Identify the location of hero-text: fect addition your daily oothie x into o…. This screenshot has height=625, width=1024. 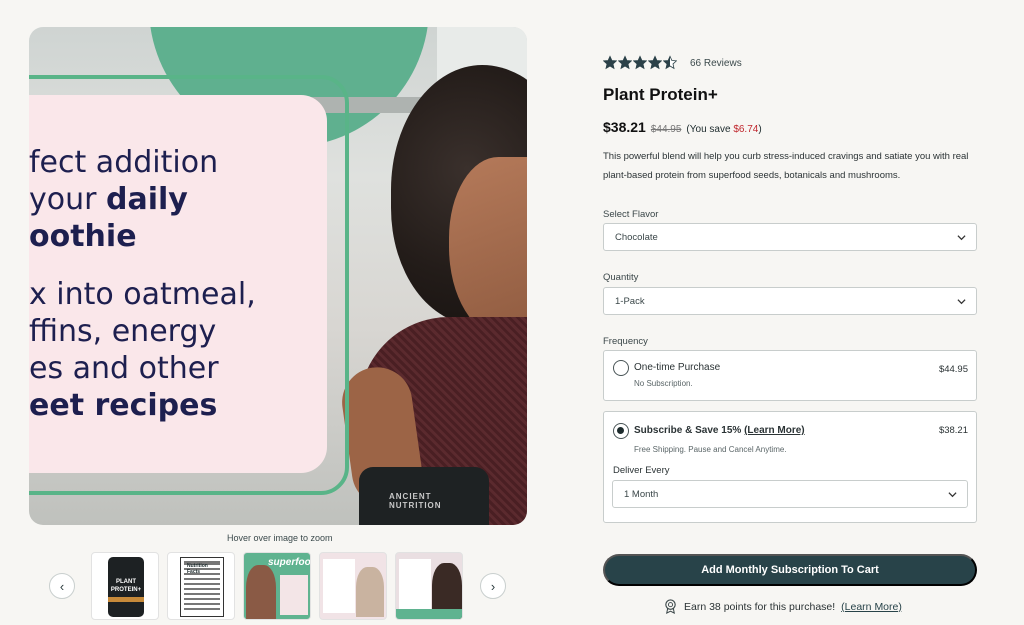
(174, 284).